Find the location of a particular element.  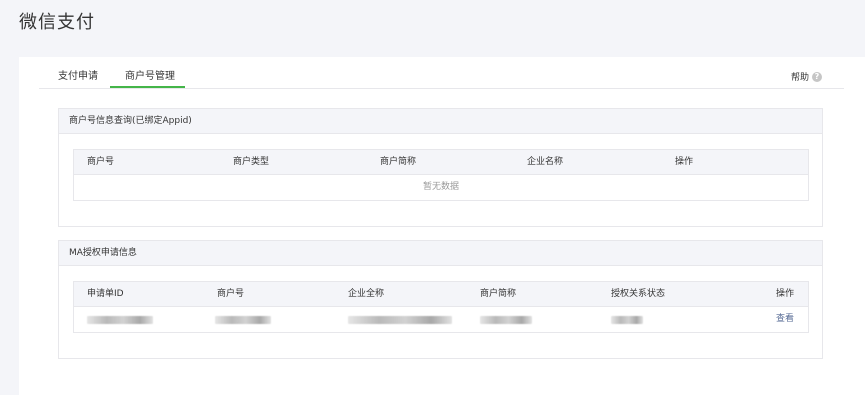

table-header: 申请单ID 商户号 企业全称 商户简称 授权关系状态 操作 is located at coordinates (441, 294).